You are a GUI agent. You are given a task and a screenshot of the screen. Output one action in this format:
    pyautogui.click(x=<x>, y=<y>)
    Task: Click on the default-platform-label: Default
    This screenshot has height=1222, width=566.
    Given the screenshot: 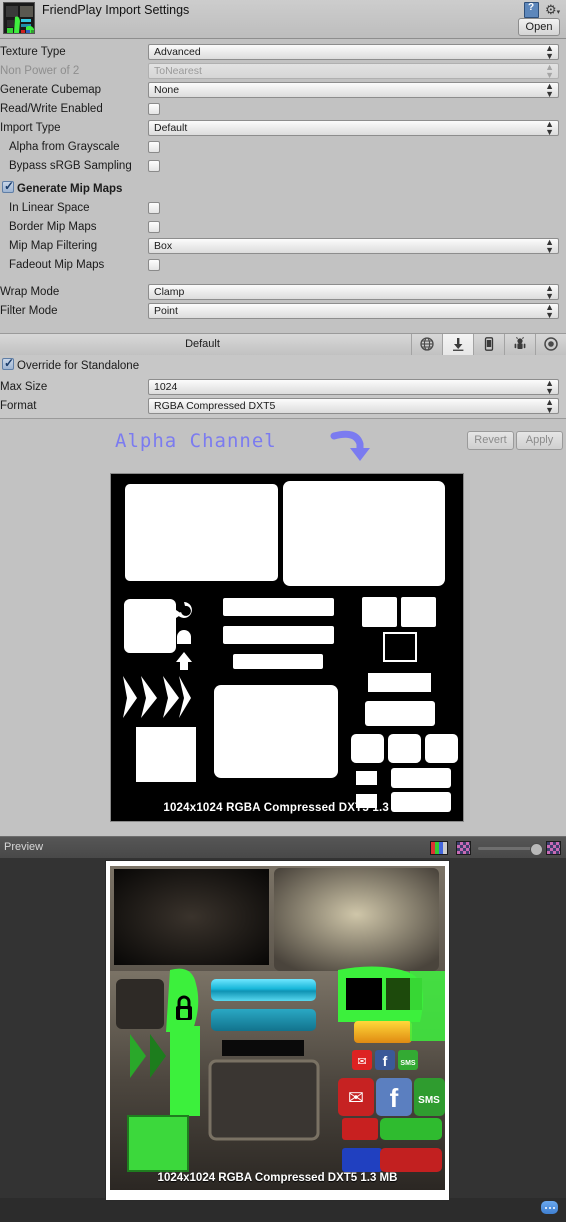 What is the action you would take?
    pyautogui.click(x=202, y=344)
    